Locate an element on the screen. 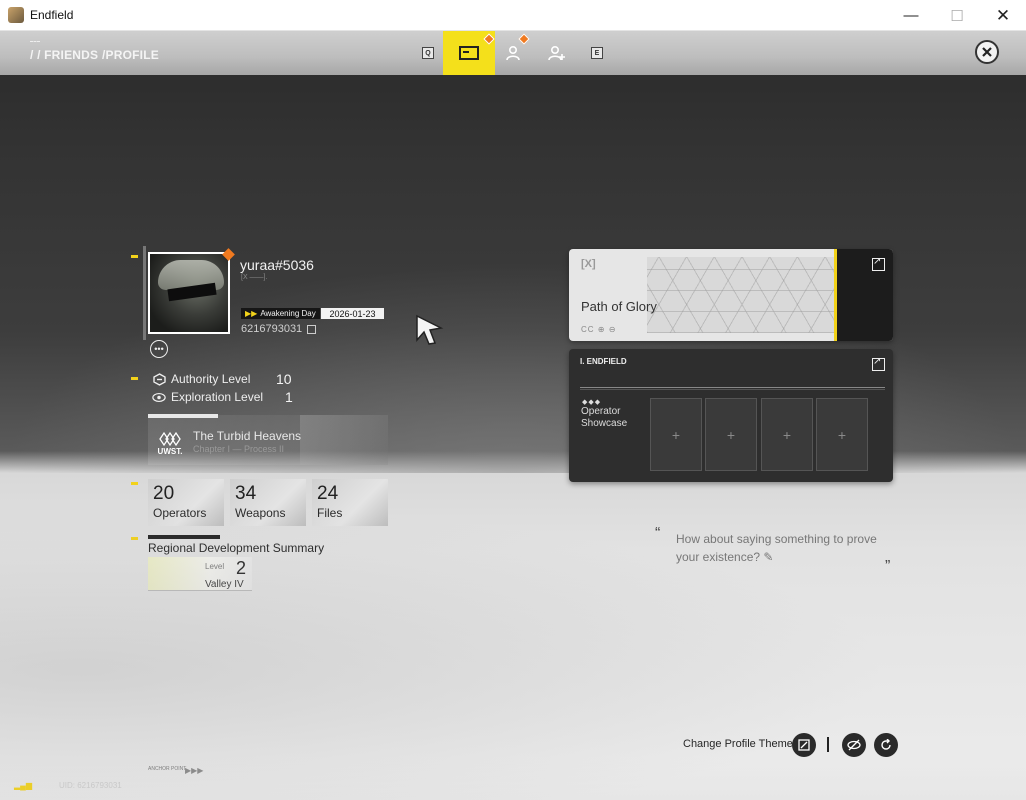 This screenshot has height=800, width=1026. breadcrumb-friends: / / FRIENDS is located at coordinates (64, 55).